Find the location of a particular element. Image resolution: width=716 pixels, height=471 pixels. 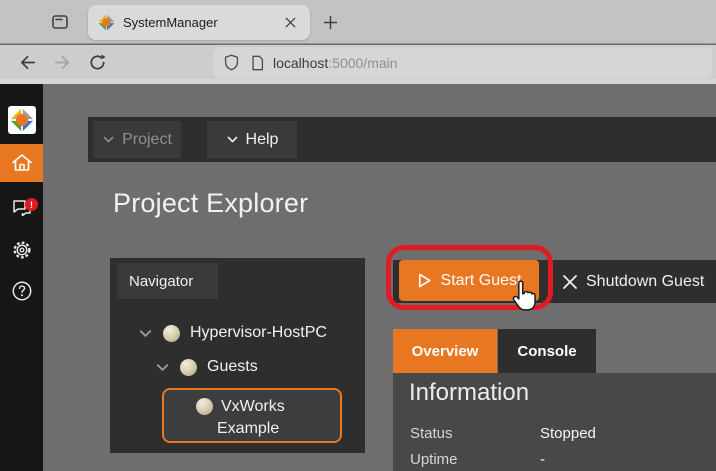

information-heading: Information is located at coordinates (469, 392).